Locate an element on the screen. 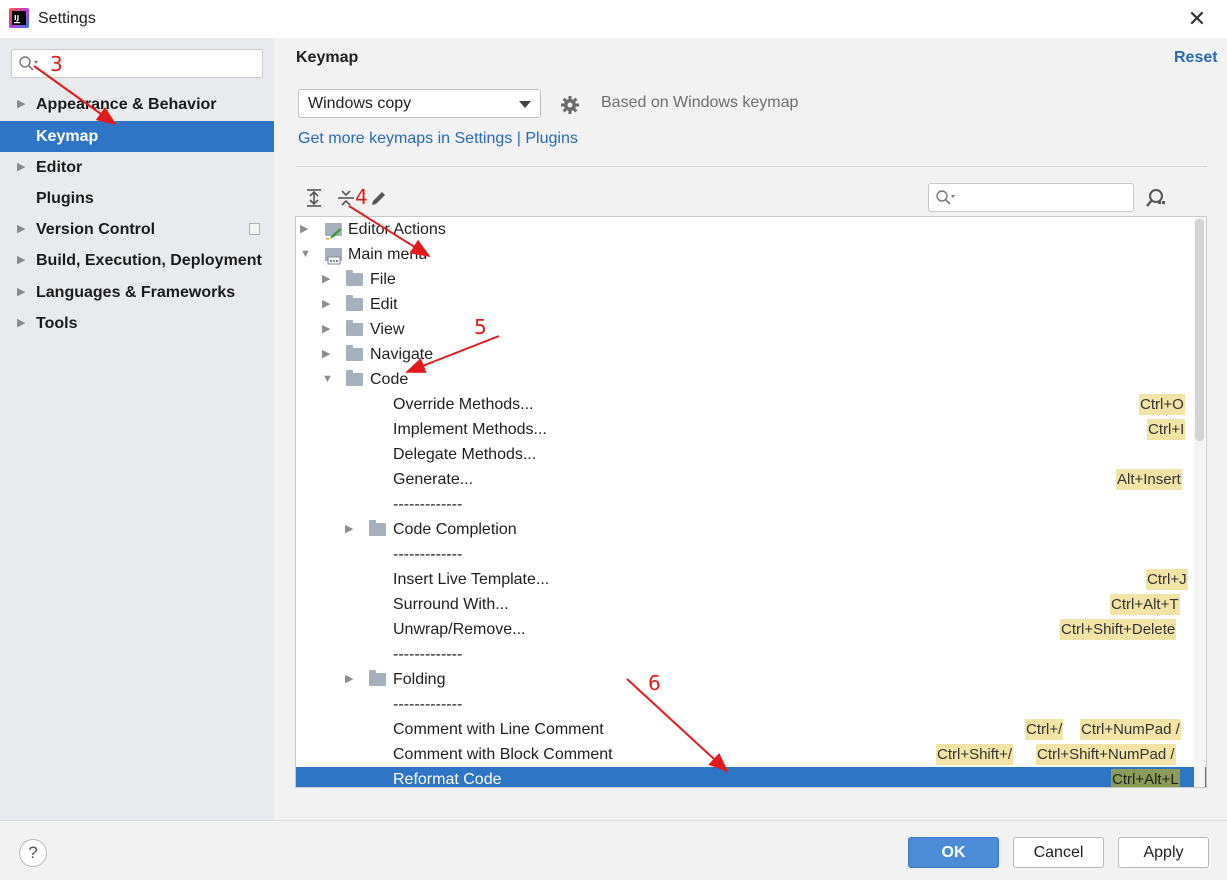  sidebar-item-label: Plugins is located at coordinates (65, 198).